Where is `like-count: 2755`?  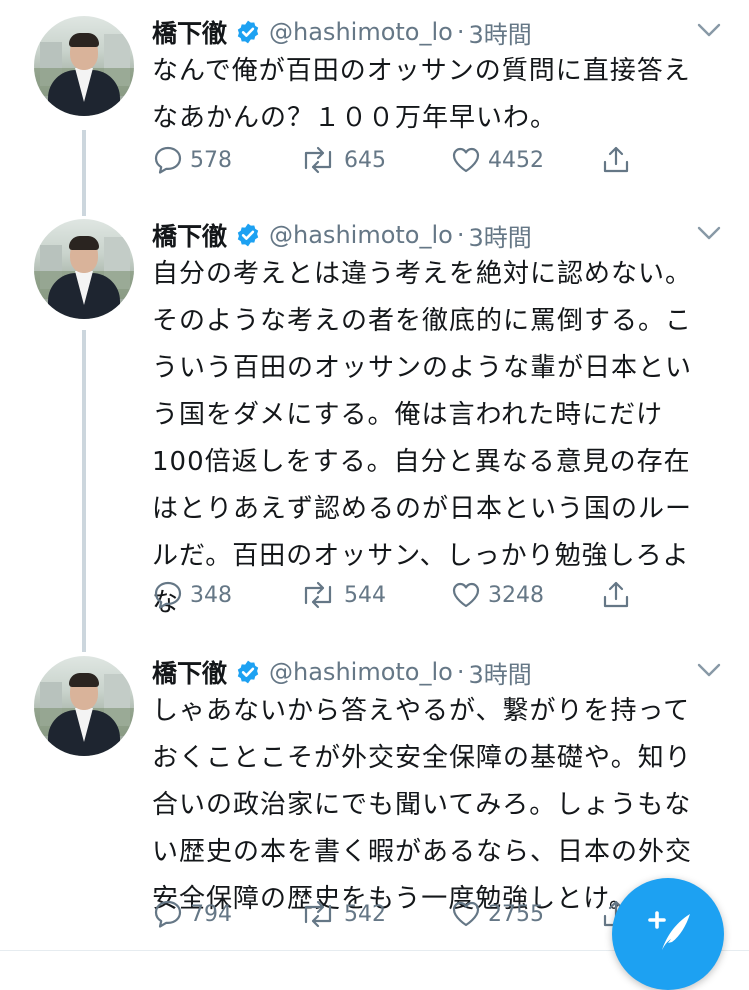
like-count: 2755 is located at coordinates (516, 914).